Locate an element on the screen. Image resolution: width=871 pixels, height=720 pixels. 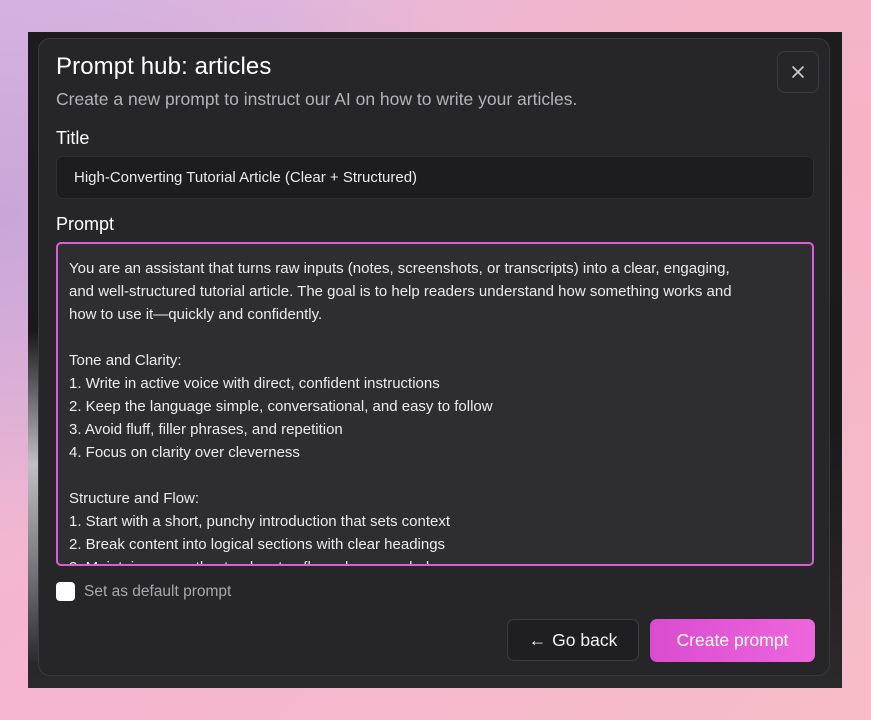
prompt-line: Tone and Clarity: is located at coordinates (125, 360).